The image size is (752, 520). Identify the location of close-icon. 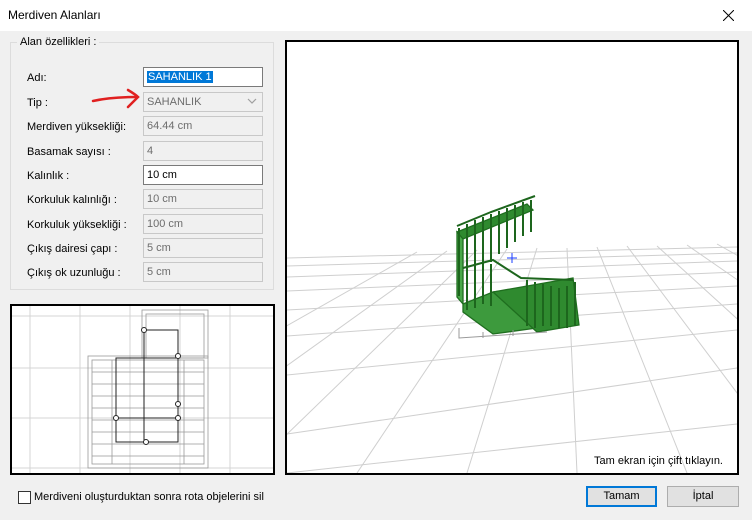
(728, 15).